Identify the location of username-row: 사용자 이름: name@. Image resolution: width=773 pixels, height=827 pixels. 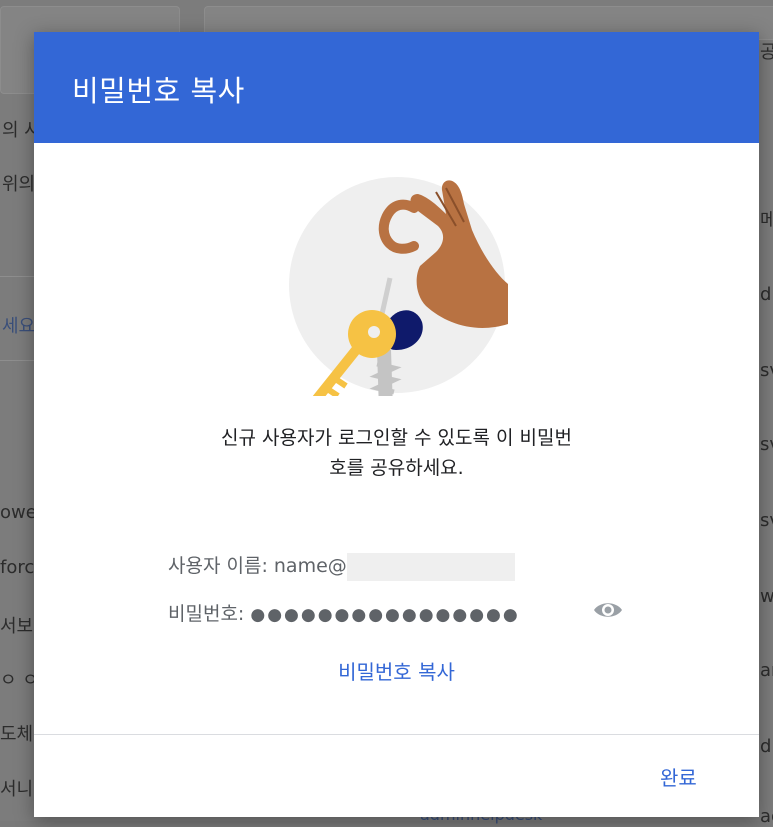
(341, 566).